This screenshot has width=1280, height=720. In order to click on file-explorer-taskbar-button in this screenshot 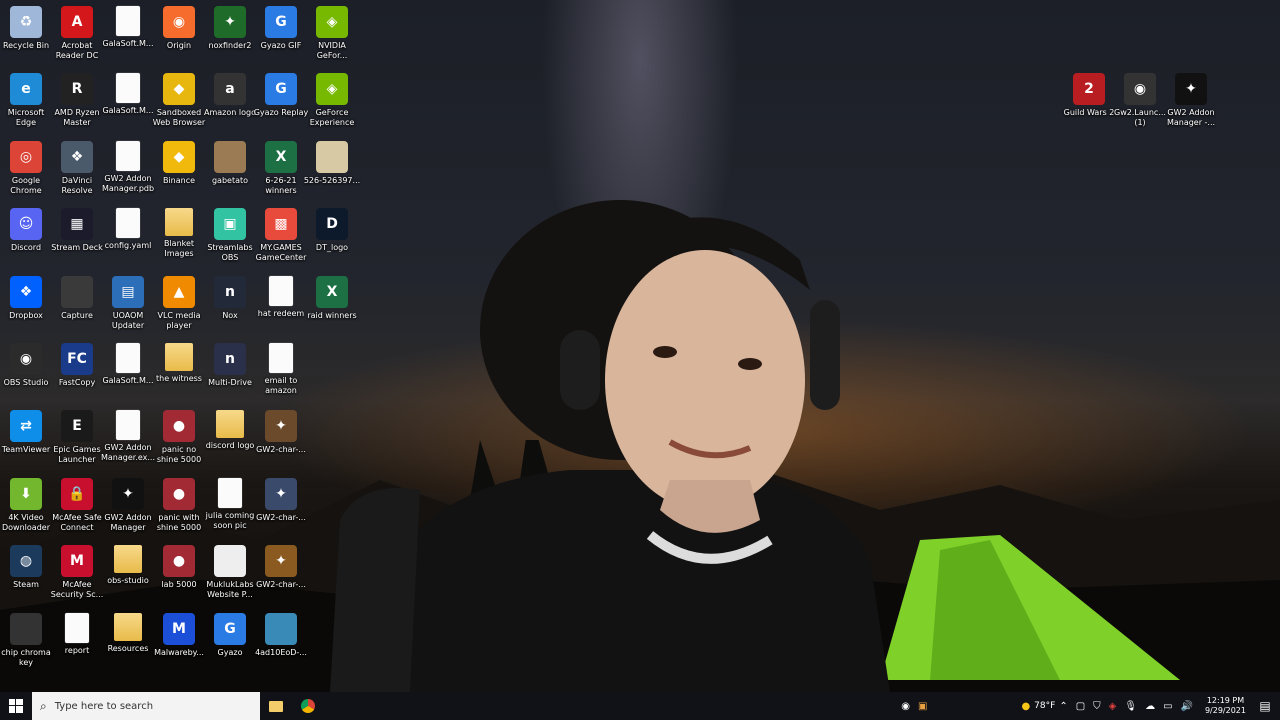, I will do `click(276, 706)`.